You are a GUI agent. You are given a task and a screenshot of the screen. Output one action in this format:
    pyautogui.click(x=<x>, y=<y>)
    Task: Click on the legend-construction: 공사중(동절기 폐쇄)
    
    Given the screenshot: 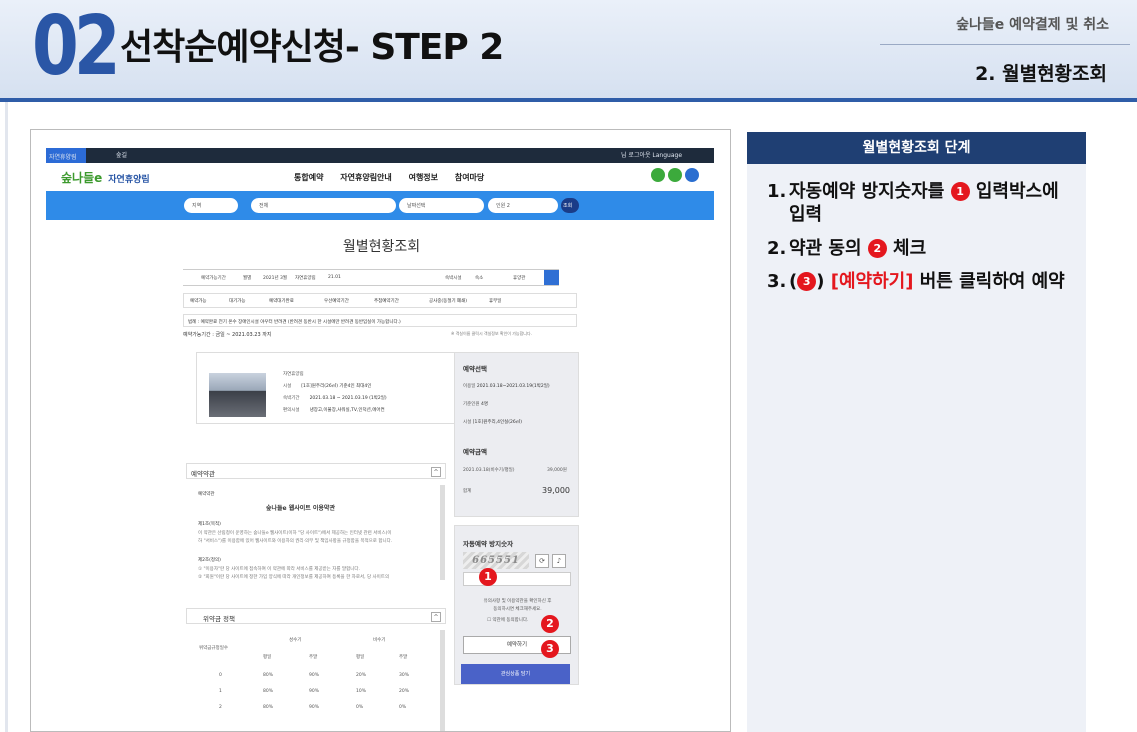 What is the action you would take?
    pyautogui.click(x=448, y=301)
    